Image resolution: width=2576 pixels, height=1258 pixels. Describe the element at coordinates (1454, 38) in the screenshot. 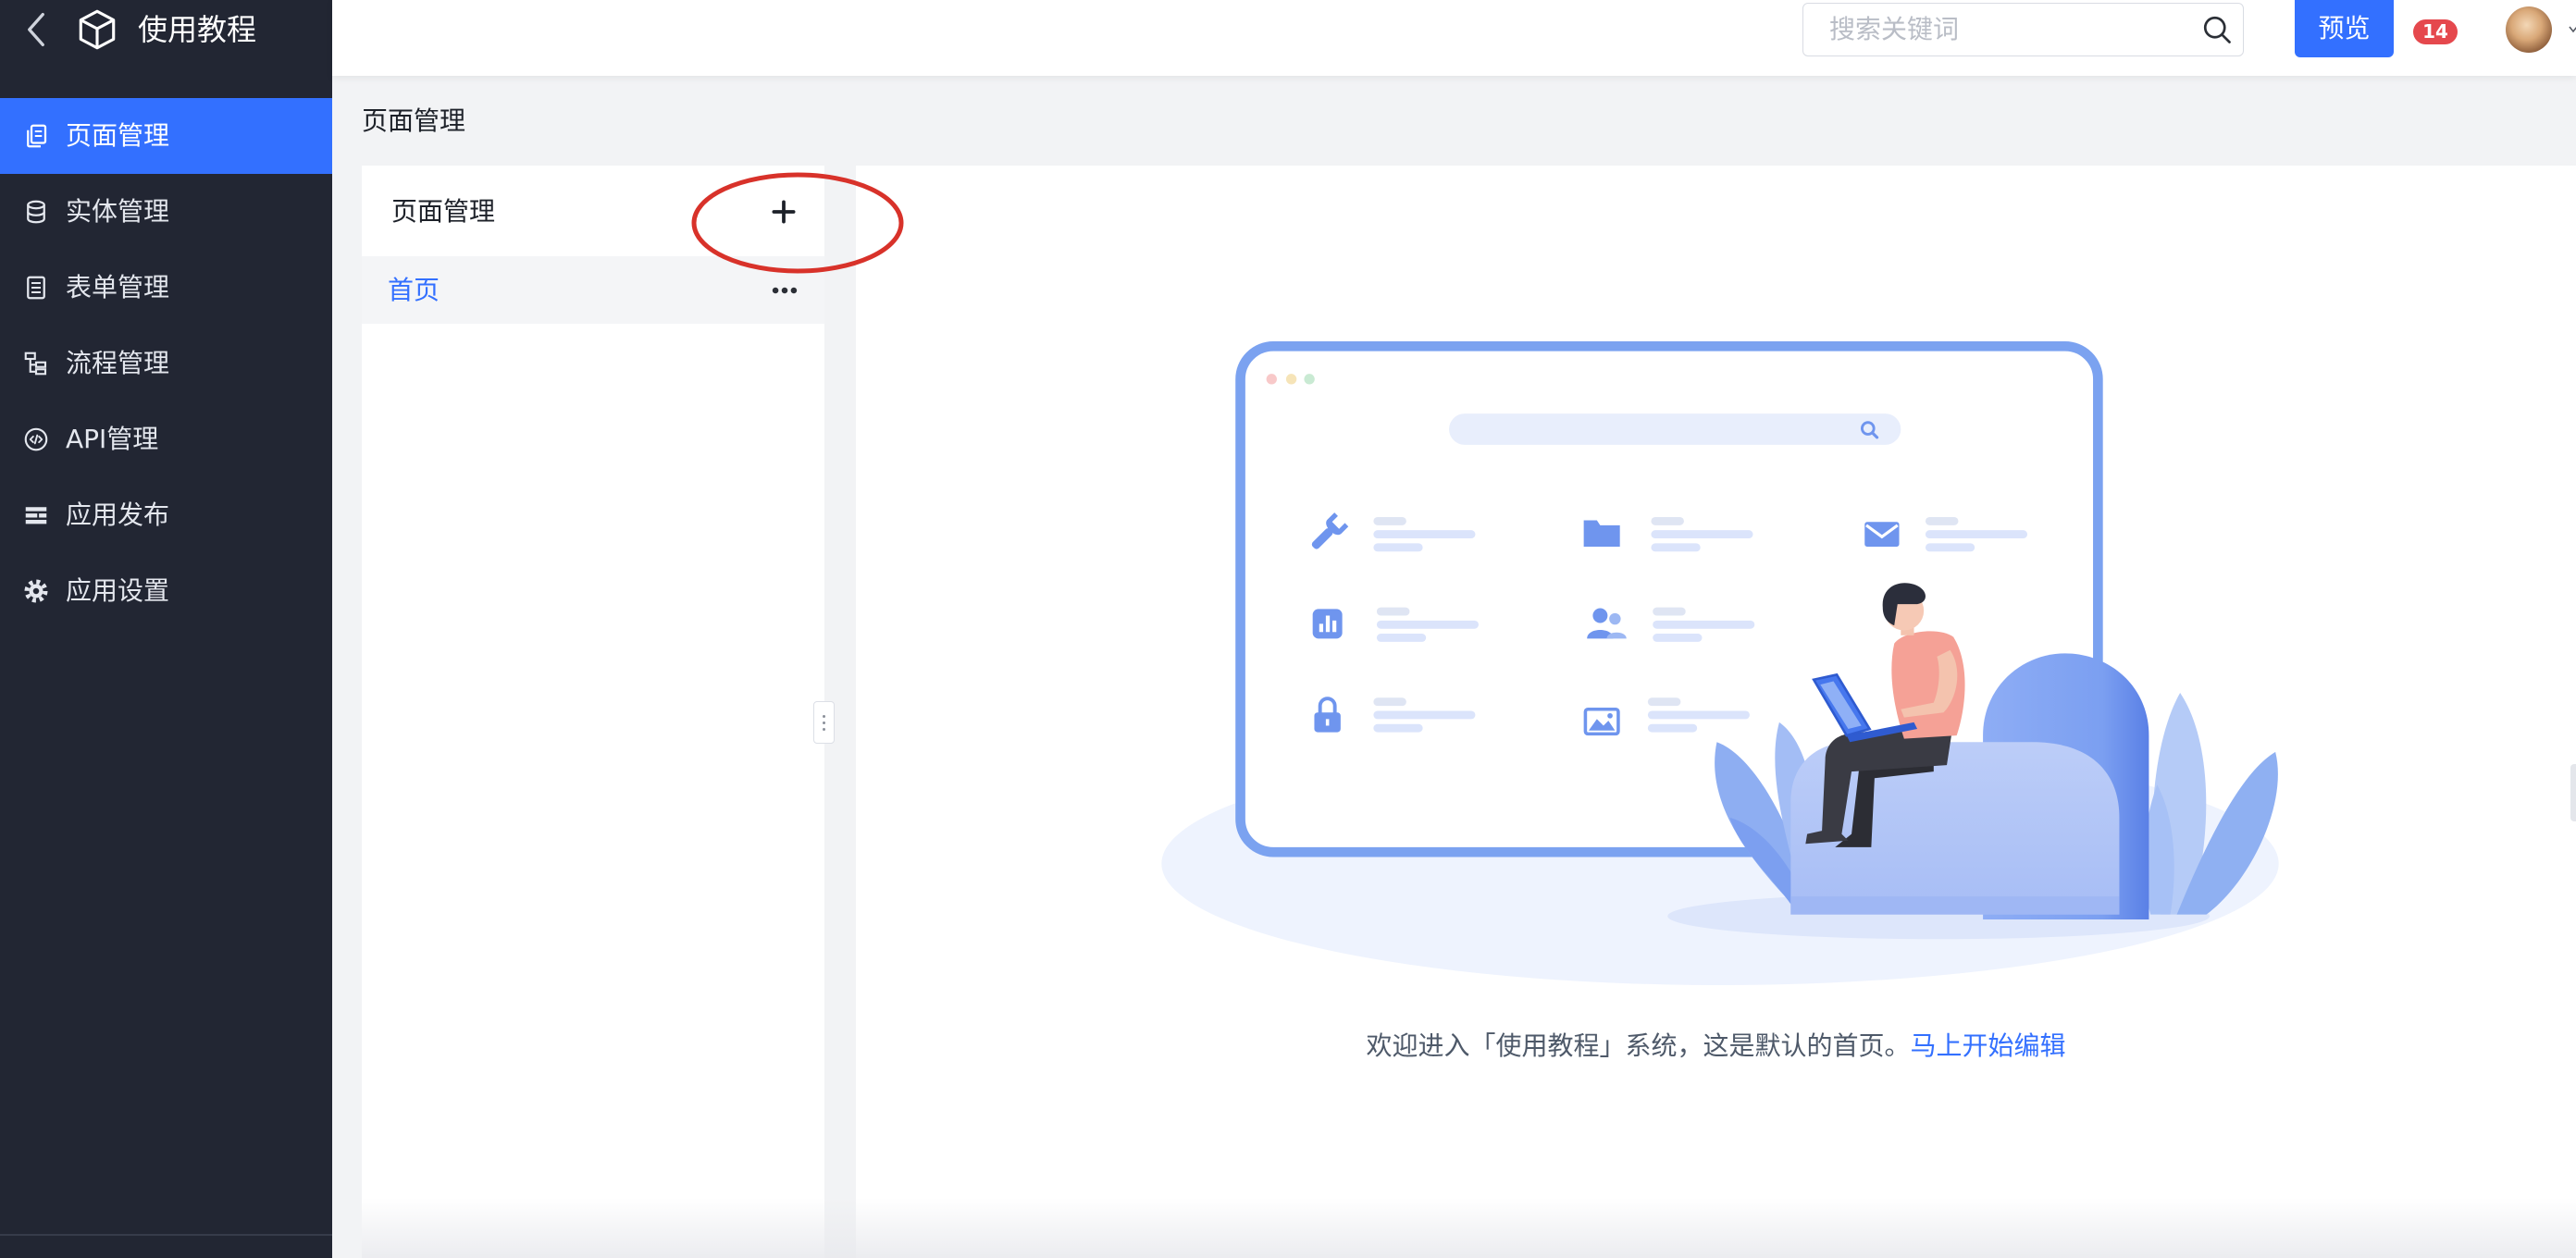

I see `top-bar: 预览 14` at that location.